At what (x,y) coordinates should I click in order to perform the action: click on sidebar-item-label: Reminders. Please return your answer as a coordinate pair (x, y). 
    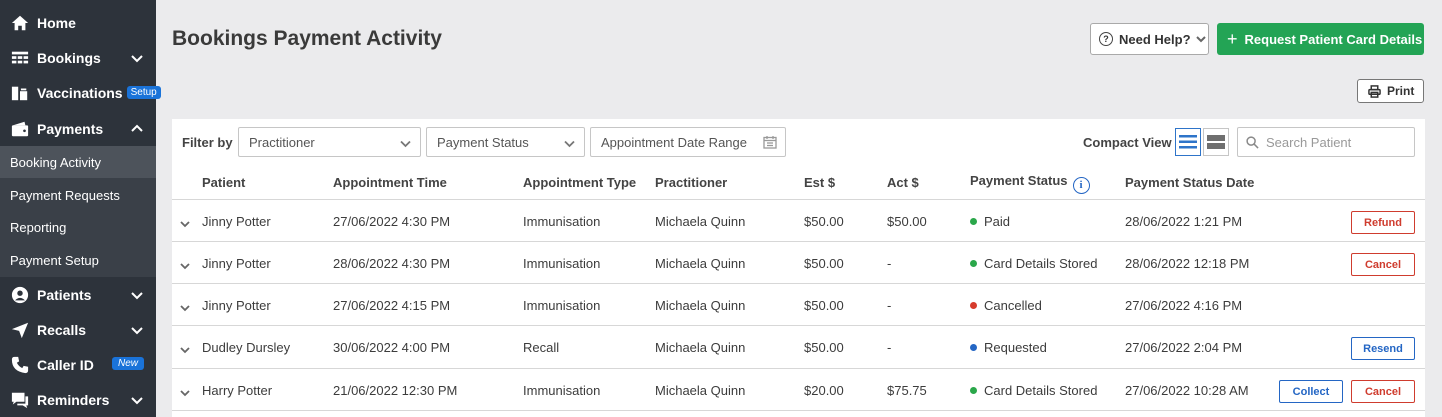
    Looking at the image, I should click on (73, 399).